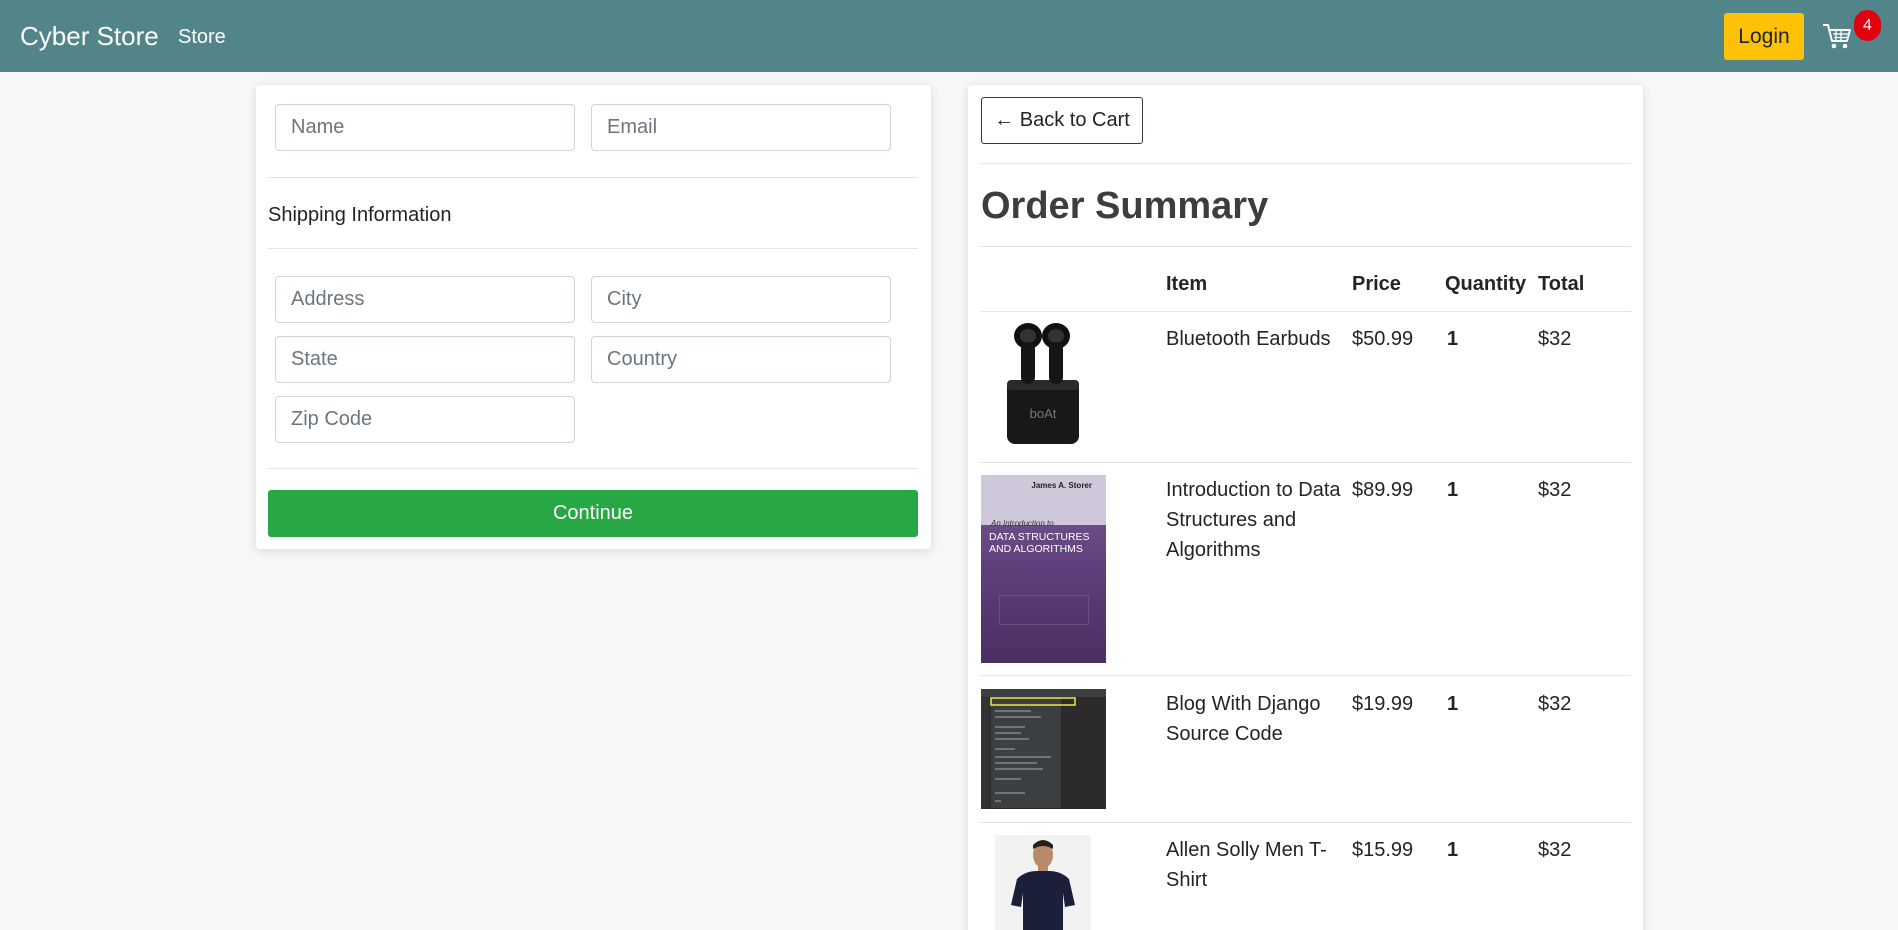  I want to click on book-title: DATA STRUCTURES AND ALGORITHMS, so click(1039, 543).